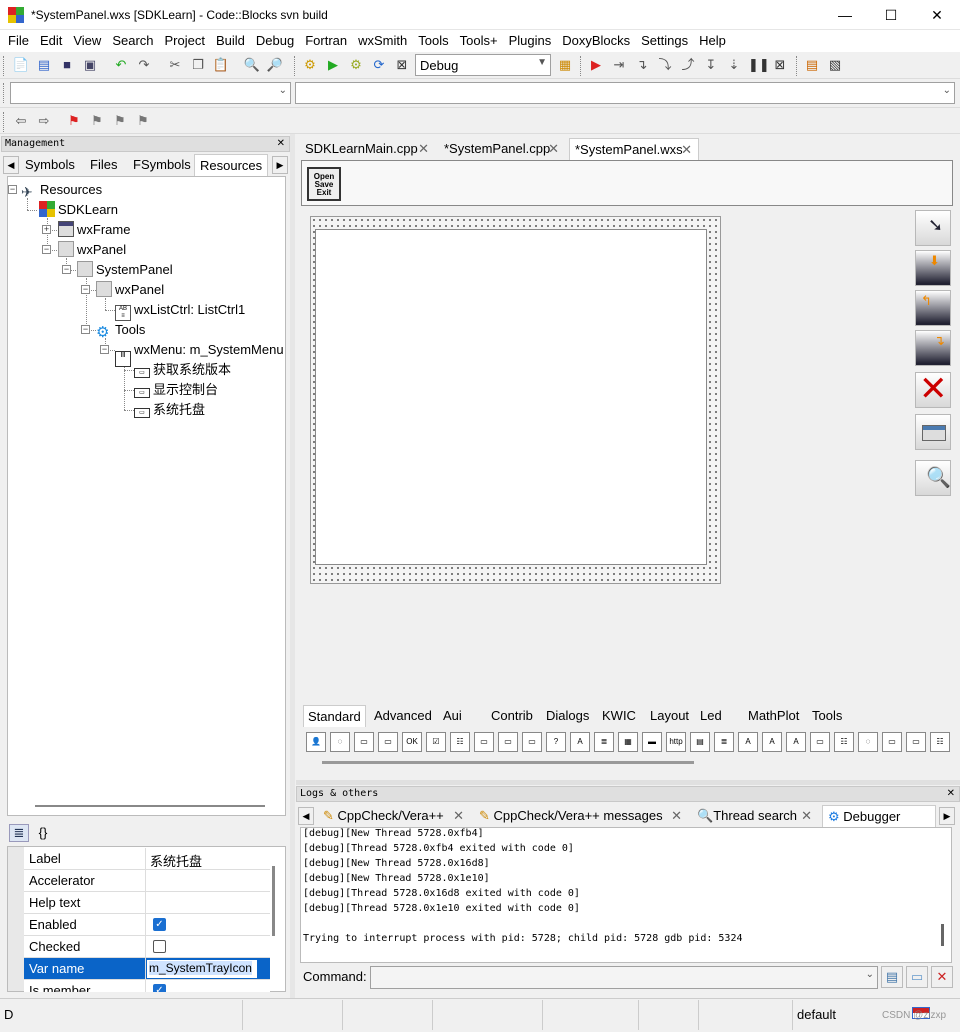 This screenshot has height=1032, width=960. Describe the element at coordinates (150, 806) in the screenshot. I see `tree-horizontal-scrollbar` at that location.